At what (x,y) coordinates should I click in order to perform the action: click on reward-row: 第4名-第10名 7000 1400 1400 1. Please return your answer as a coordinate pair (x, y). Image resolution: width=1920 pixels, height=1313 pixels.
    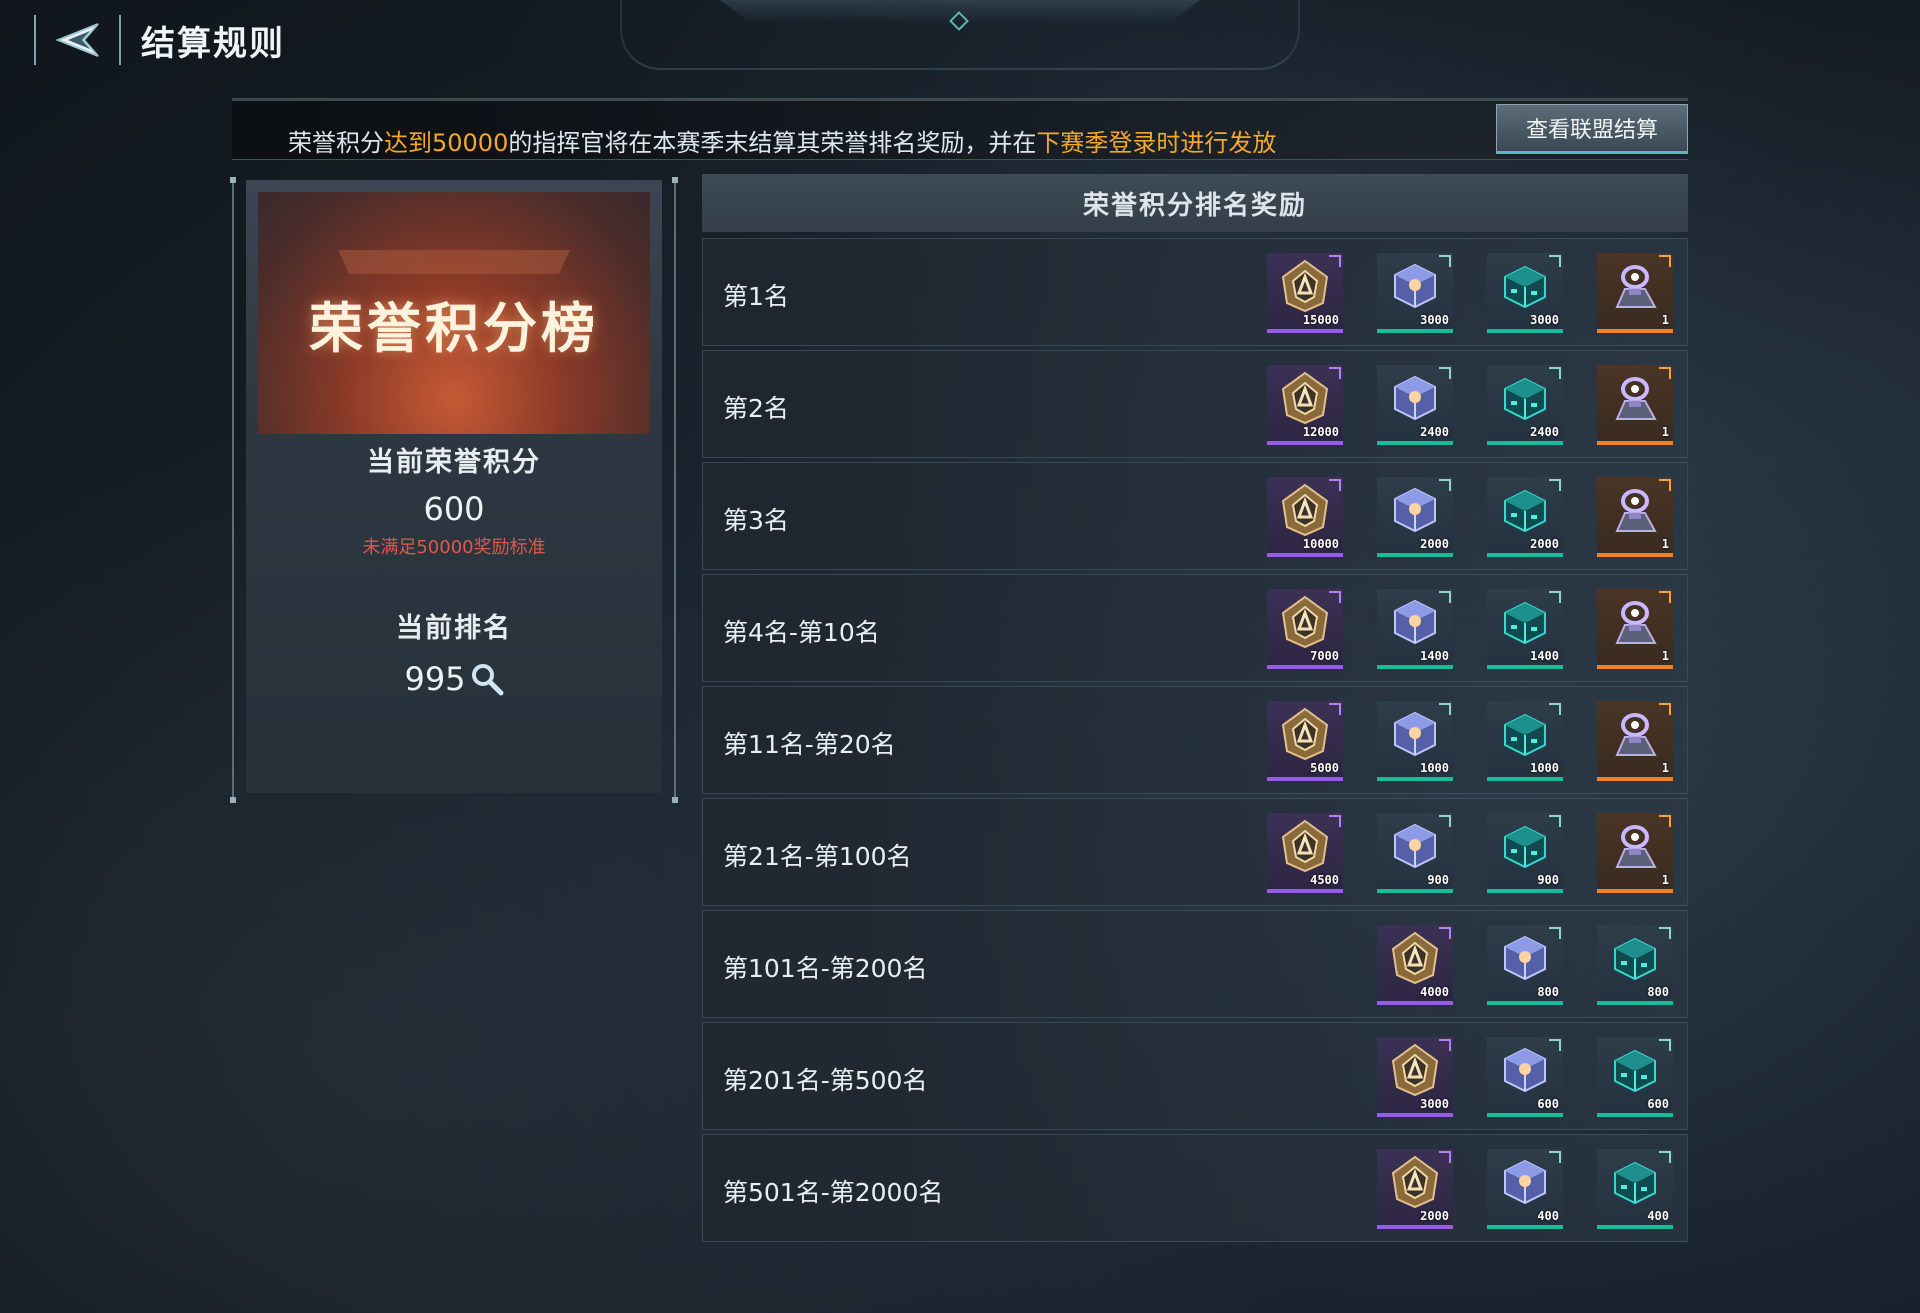
    Looking at the image, I should click on (1195, 628).